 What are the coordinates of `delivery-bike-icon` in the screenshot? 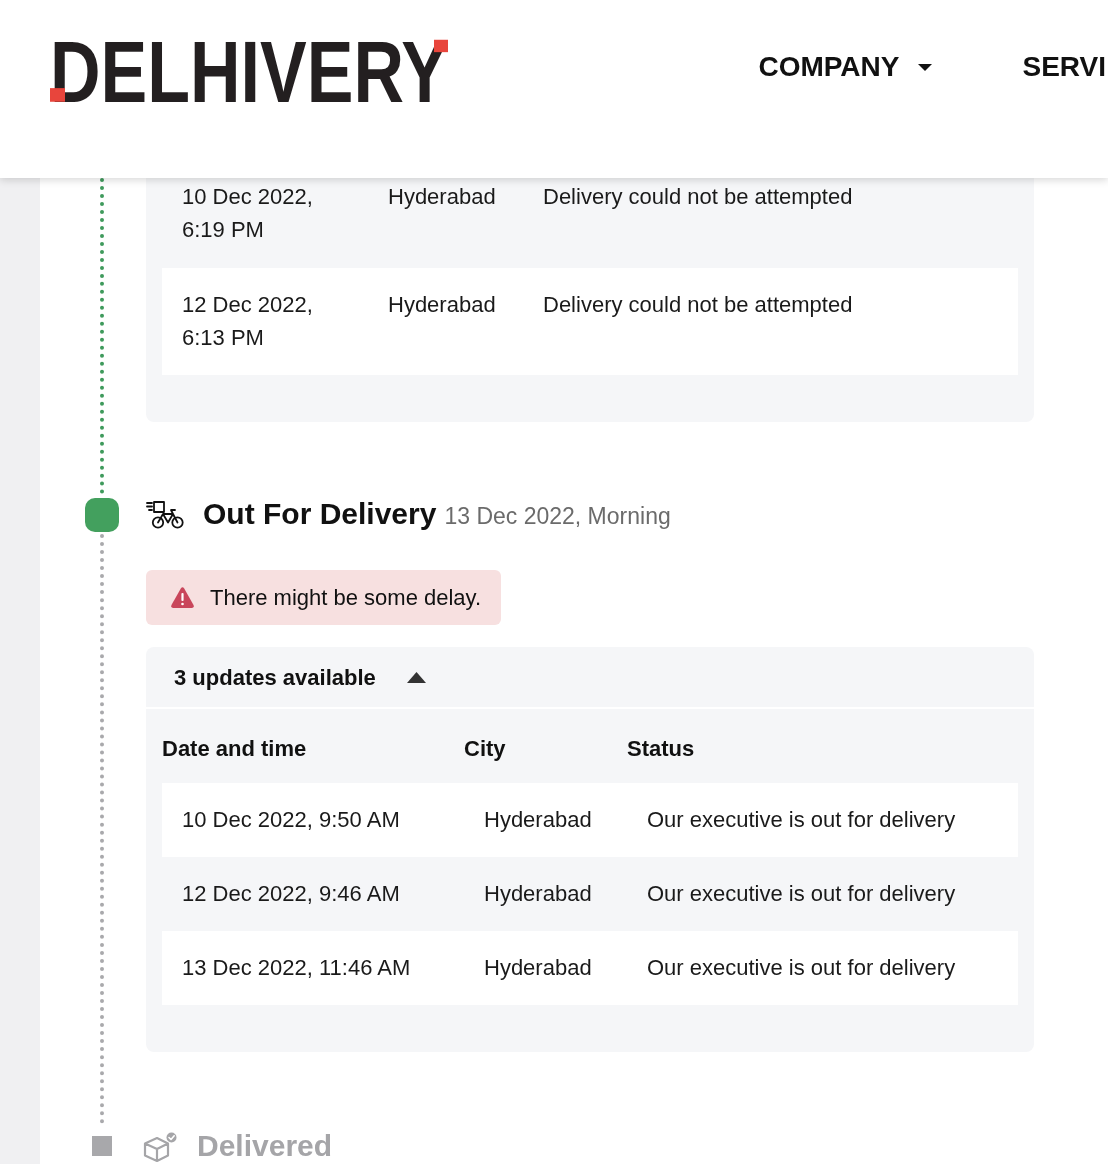 It's located at (165, 515).